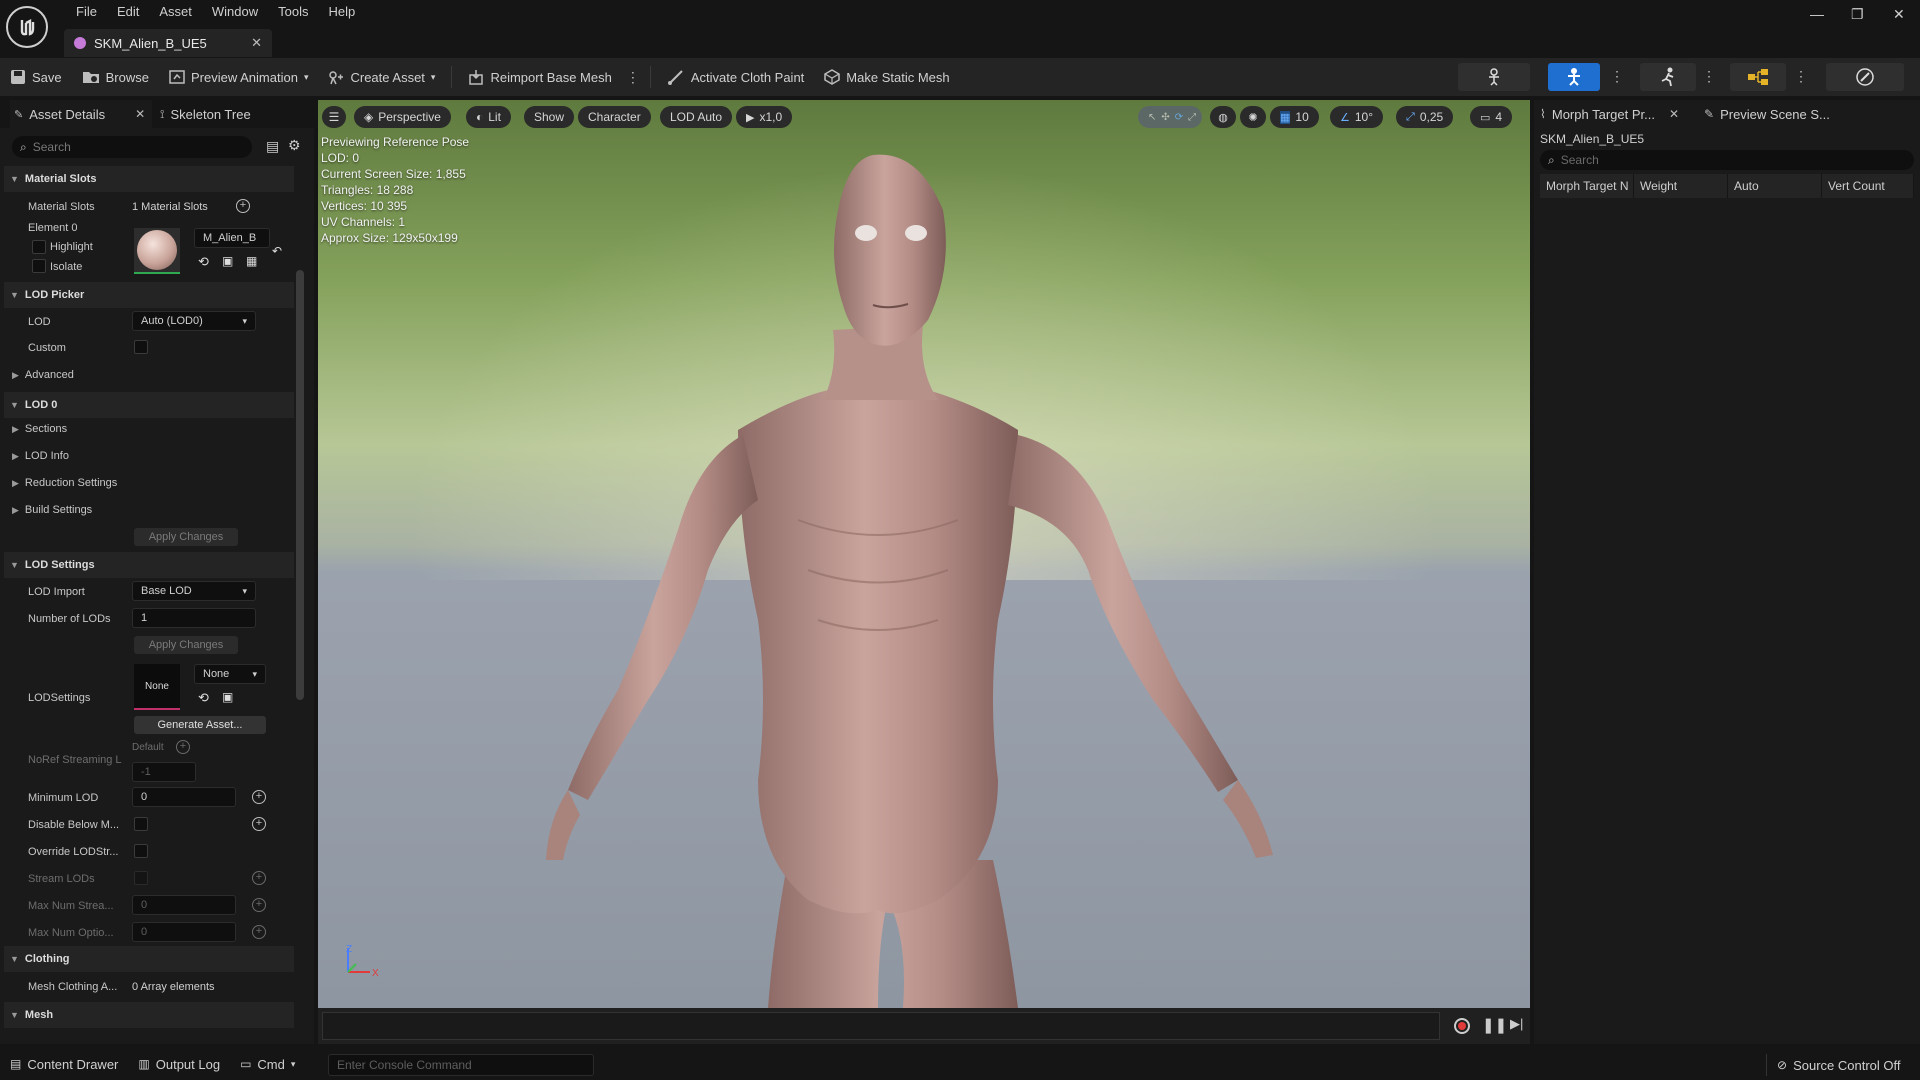 The height and width of the screenshot is (1080, 1920). I want to click on mesh-mode-button, so click(1574, 77).